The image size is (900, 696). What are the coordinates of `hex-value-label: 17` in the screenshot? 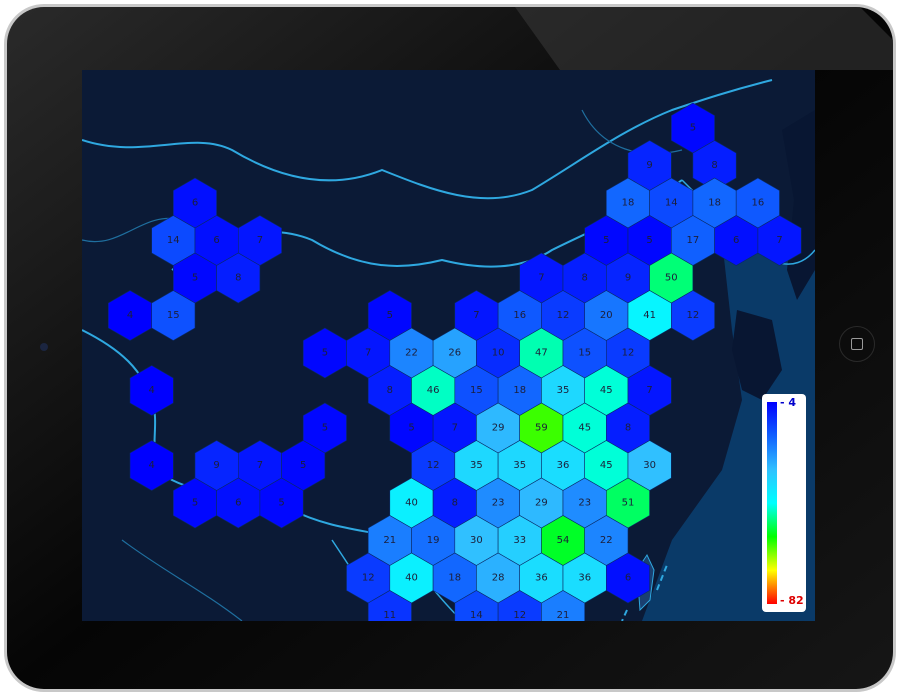 It's located at (693, 240).